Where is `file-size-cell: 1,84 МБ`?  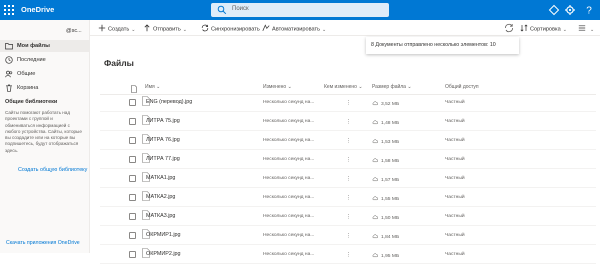 file-size-cell: 1,84 МБ is located at coordinates (385, 236).